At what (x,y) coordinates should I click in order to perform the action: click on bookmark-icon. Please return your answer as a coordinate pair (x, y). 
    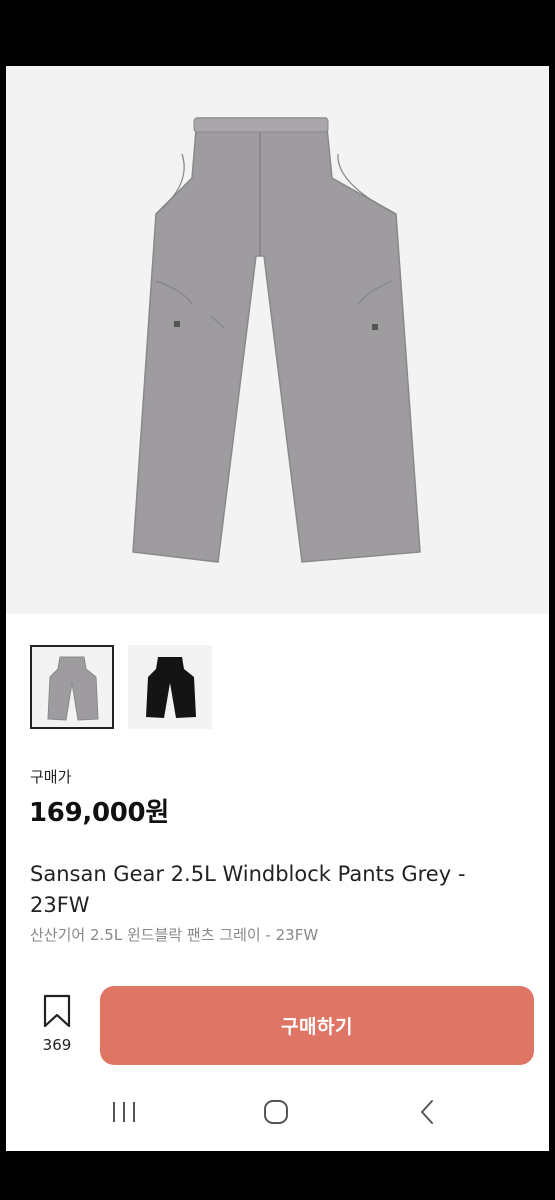
    Looking at the image, I should click on (57, 1011).